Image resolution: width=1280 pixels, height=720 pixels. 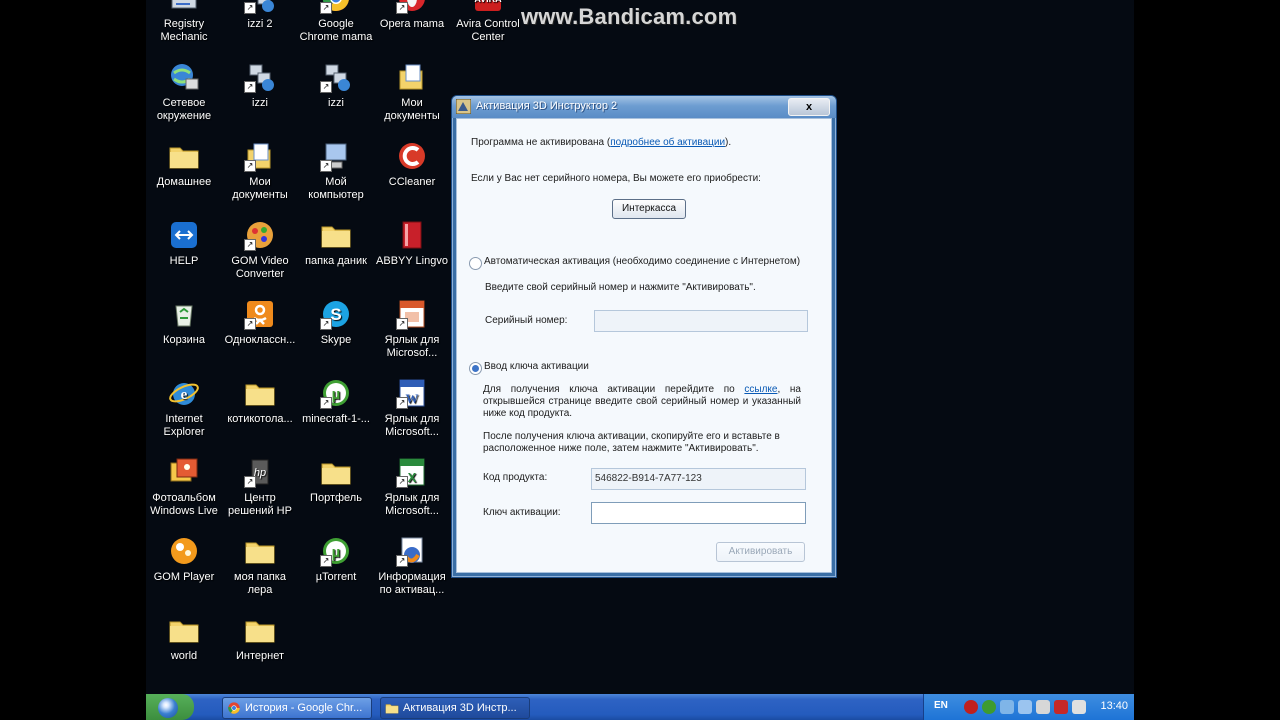 I want to click on desktop-icon-label: GOM Video Converter, so click(x=260, y=267).